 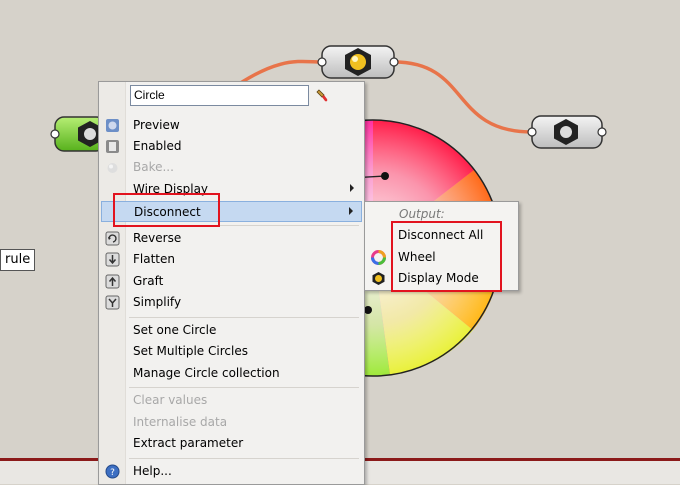 I want to click on menu-item-simplify: Simplify, so click(x=231, y=302).